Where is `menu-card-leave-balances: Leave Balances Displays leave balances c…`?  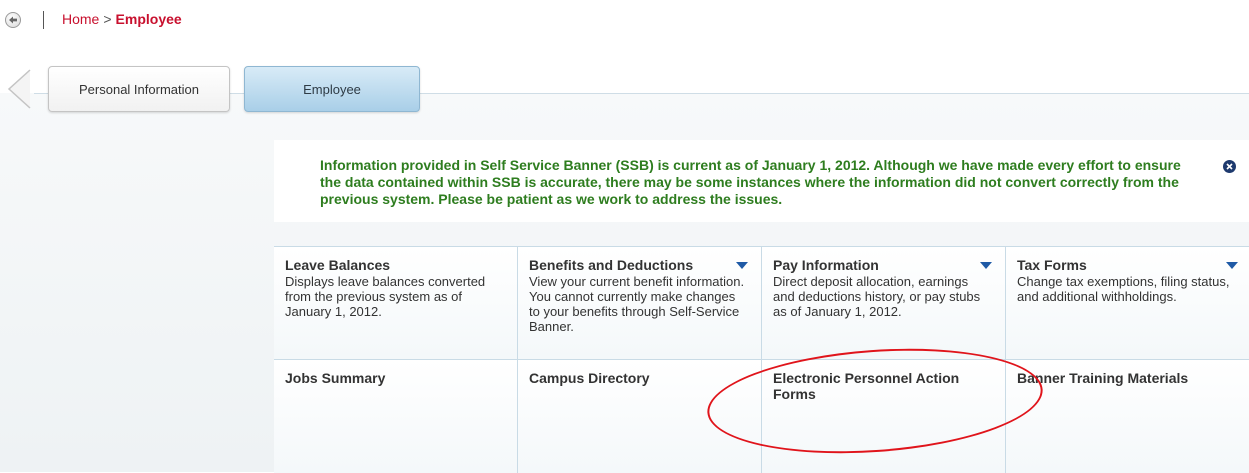
menu-card-leave-balances: Leave Balances Displays leave balances c… is located at coordinates (396, 303).